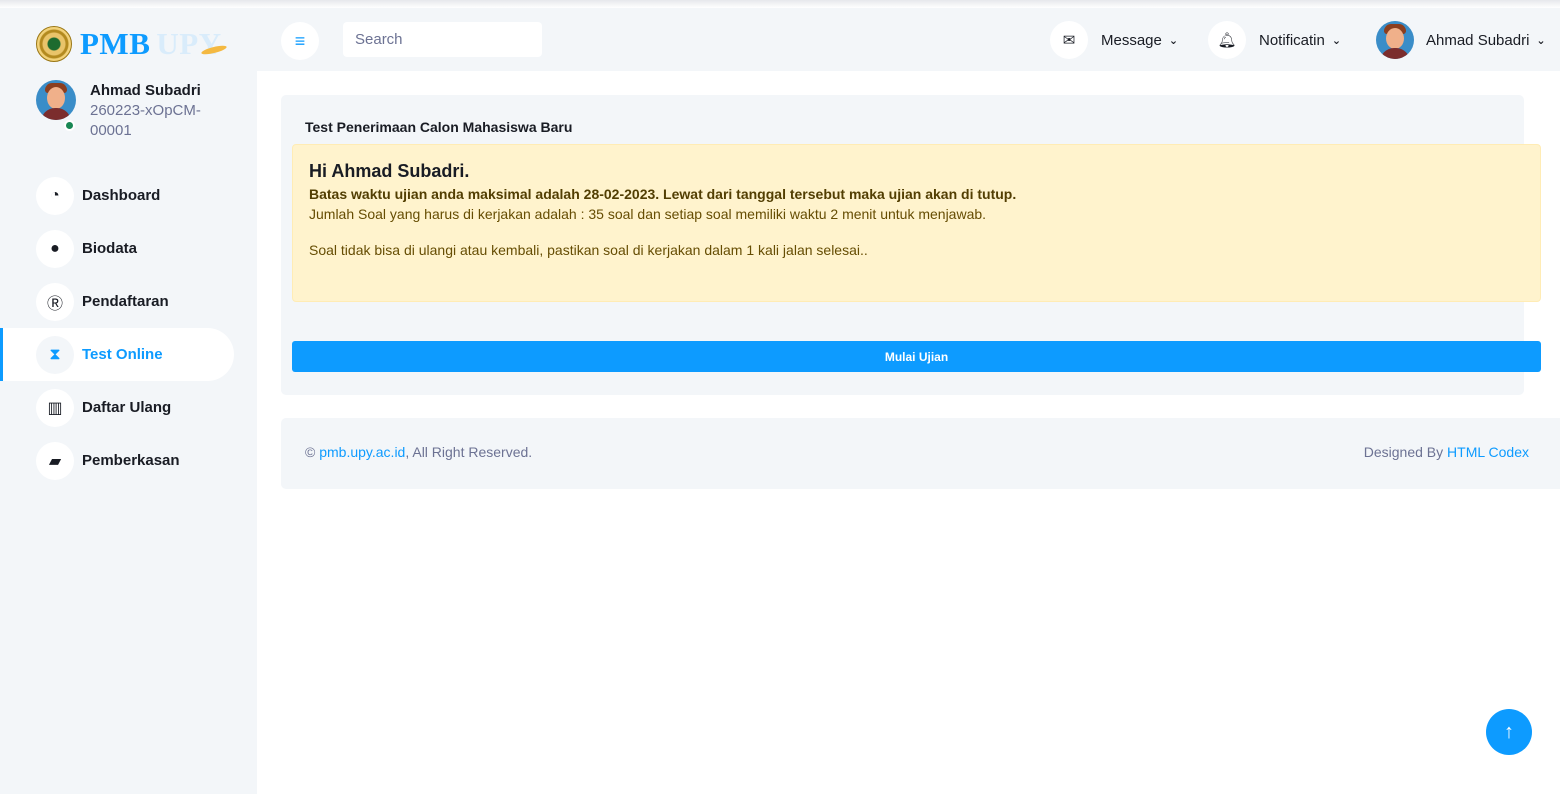 This screenshot has width=1560, height=794. What do you see at coordinates (439, 127) in the screenshot?
I see `card-title: Test Penerimaan Calon Mahasiswa Baru` at bounding box center [439, 127].